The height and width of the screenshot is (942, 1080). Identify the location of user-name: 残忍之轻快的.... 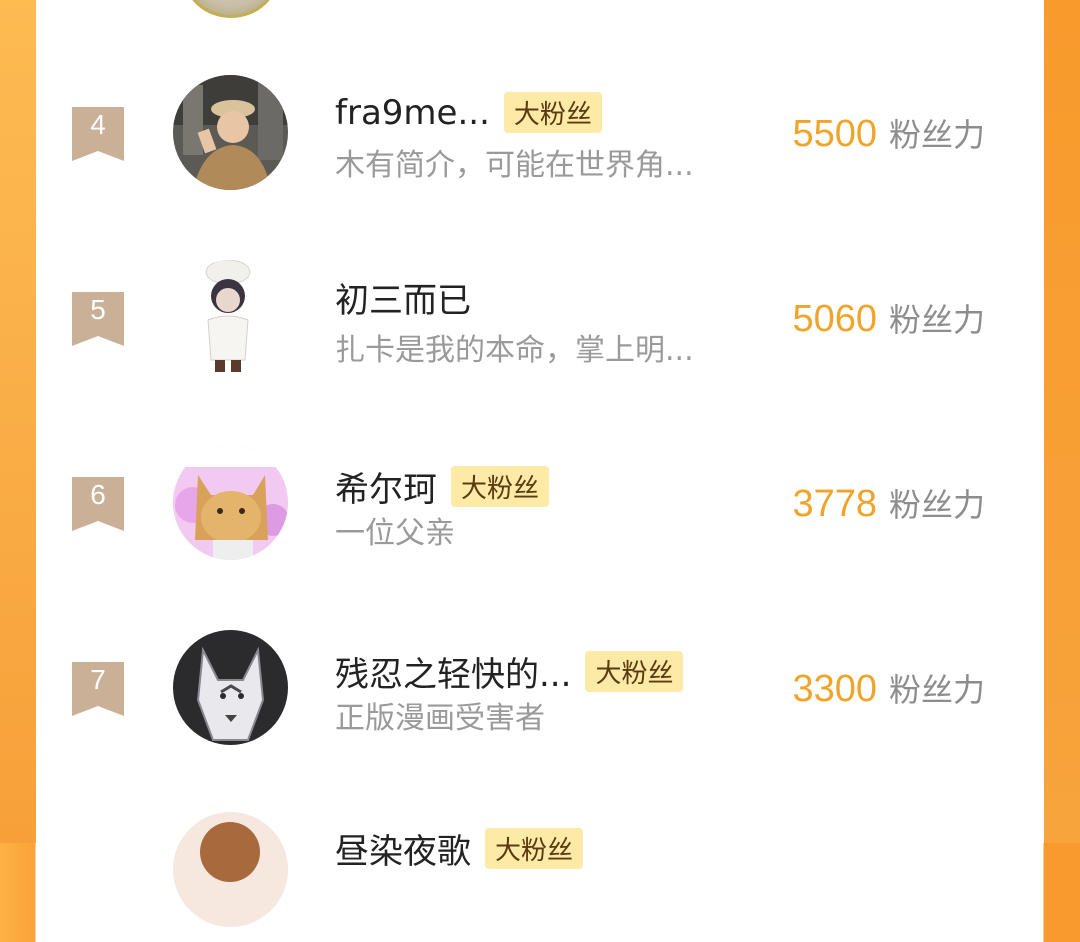
(453, 671).